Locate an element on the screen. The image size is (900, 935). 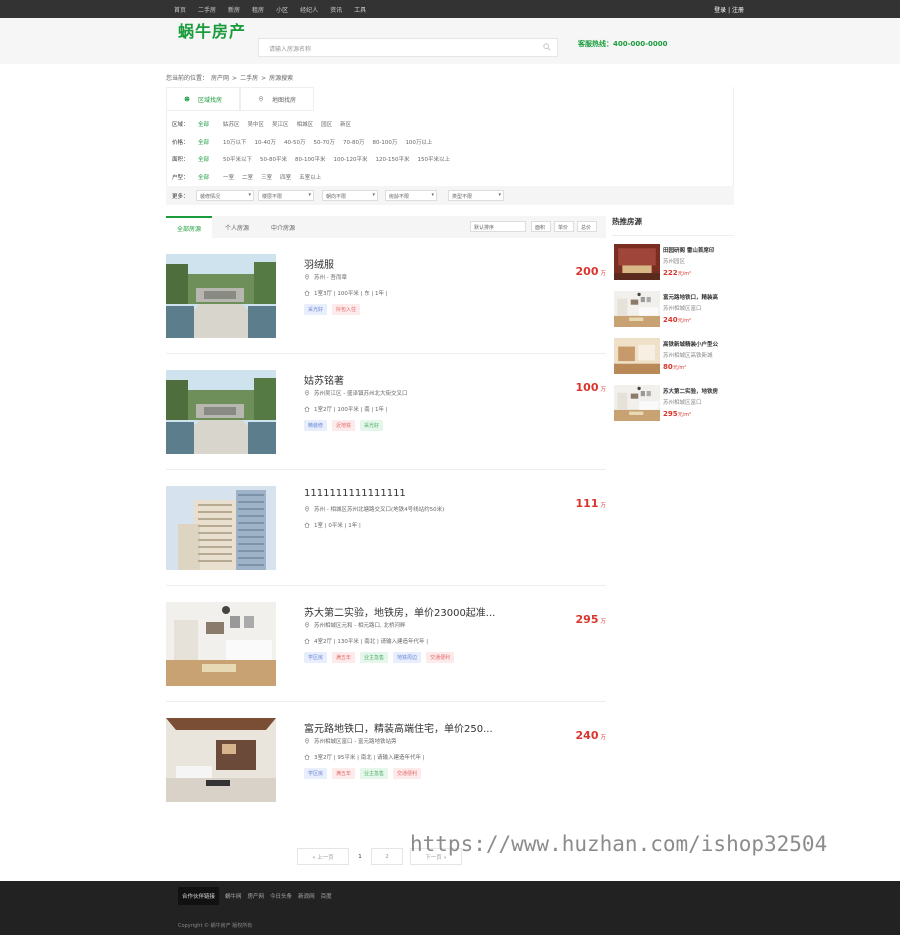
listing-title: 姑苏铭著 is located at coordinates (324, 379).